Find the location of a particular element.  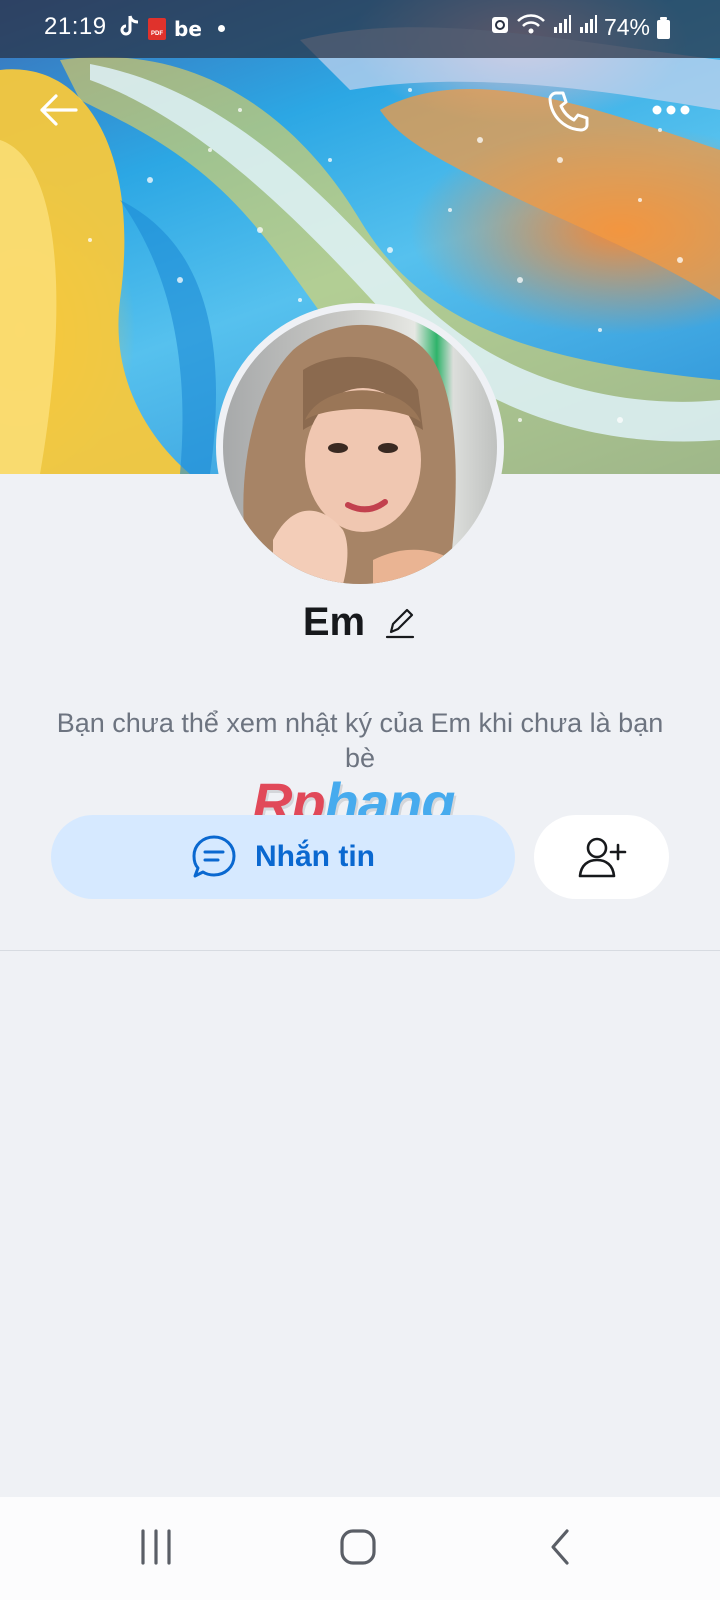

system-navigation-bar is located at coordinates (360, 1548).